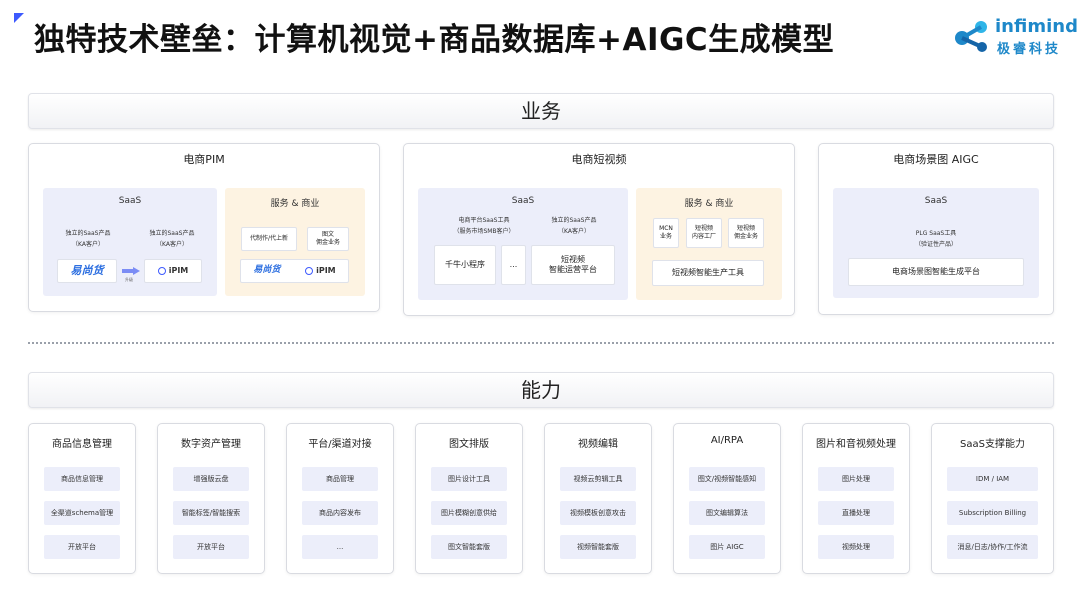 This screenshot has height=594, width=1080. I want to click on qianniu-mini-program-card: 千牛小程序, so click(465, 265).